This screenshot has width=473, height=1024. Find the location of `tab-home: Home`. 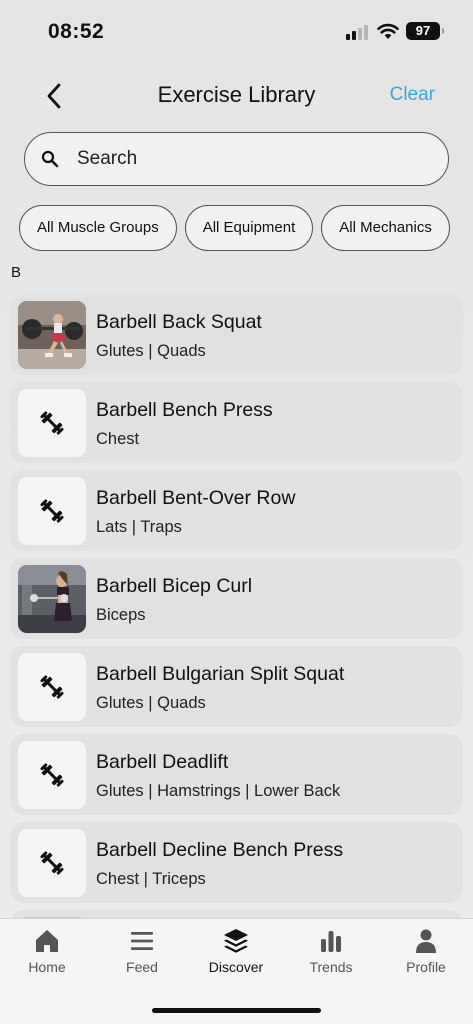

tab-home: Home is located at coordinates (47, 951).